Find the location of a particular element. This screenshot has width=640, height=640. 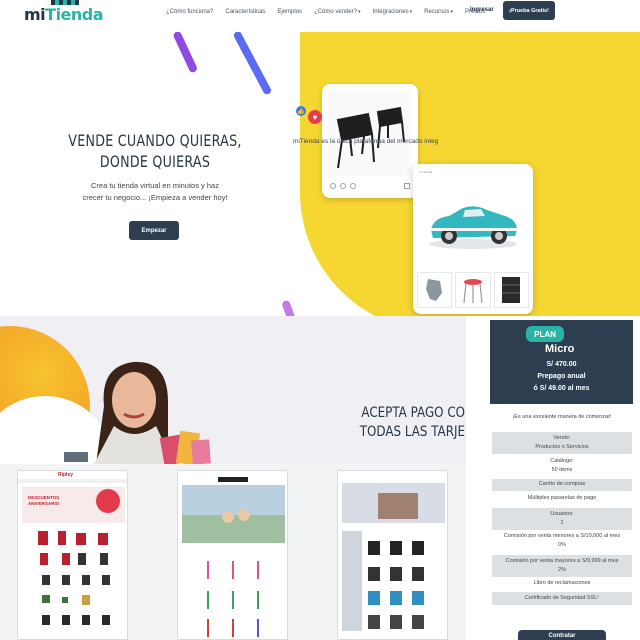

feature-value: 2% is located at coordinates (562, 570).